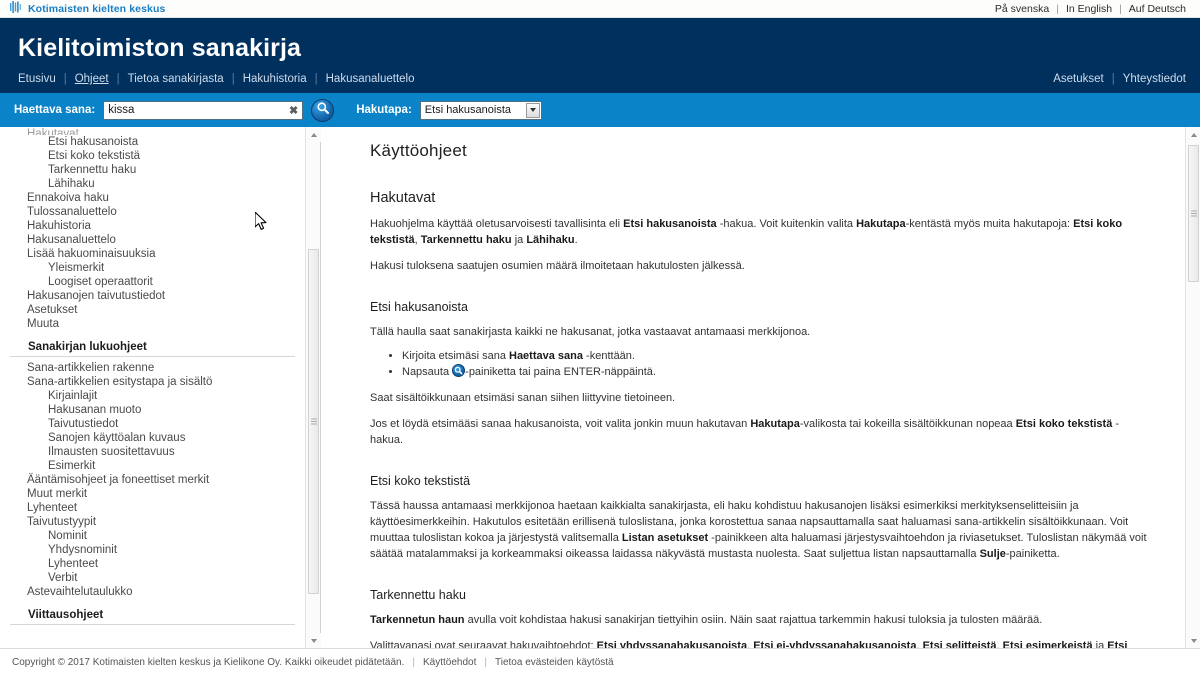  Describe the element at coordinates (152, 424) in the screenshot. I see `sidebar-item-taivutustiedot: Taivutustiedot` at that location.